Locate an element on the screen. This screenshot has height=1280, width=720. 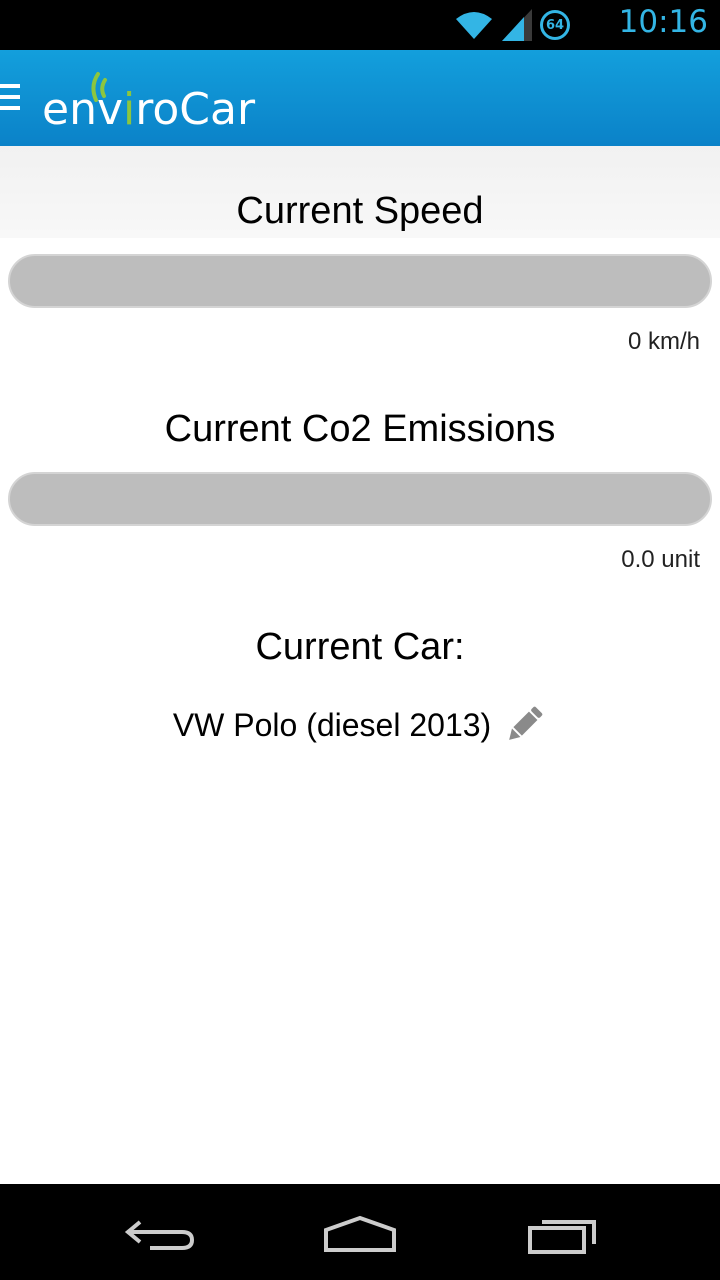
envirocar-logo: enviroCar is located at coordinates (152, 101).